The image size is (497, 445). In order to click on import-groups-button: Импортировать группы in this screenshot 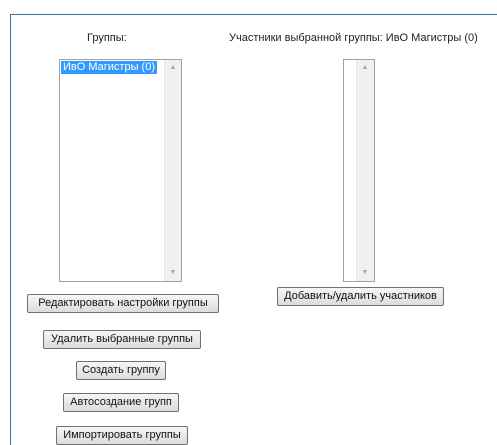, I will do `click(122, 435)`.